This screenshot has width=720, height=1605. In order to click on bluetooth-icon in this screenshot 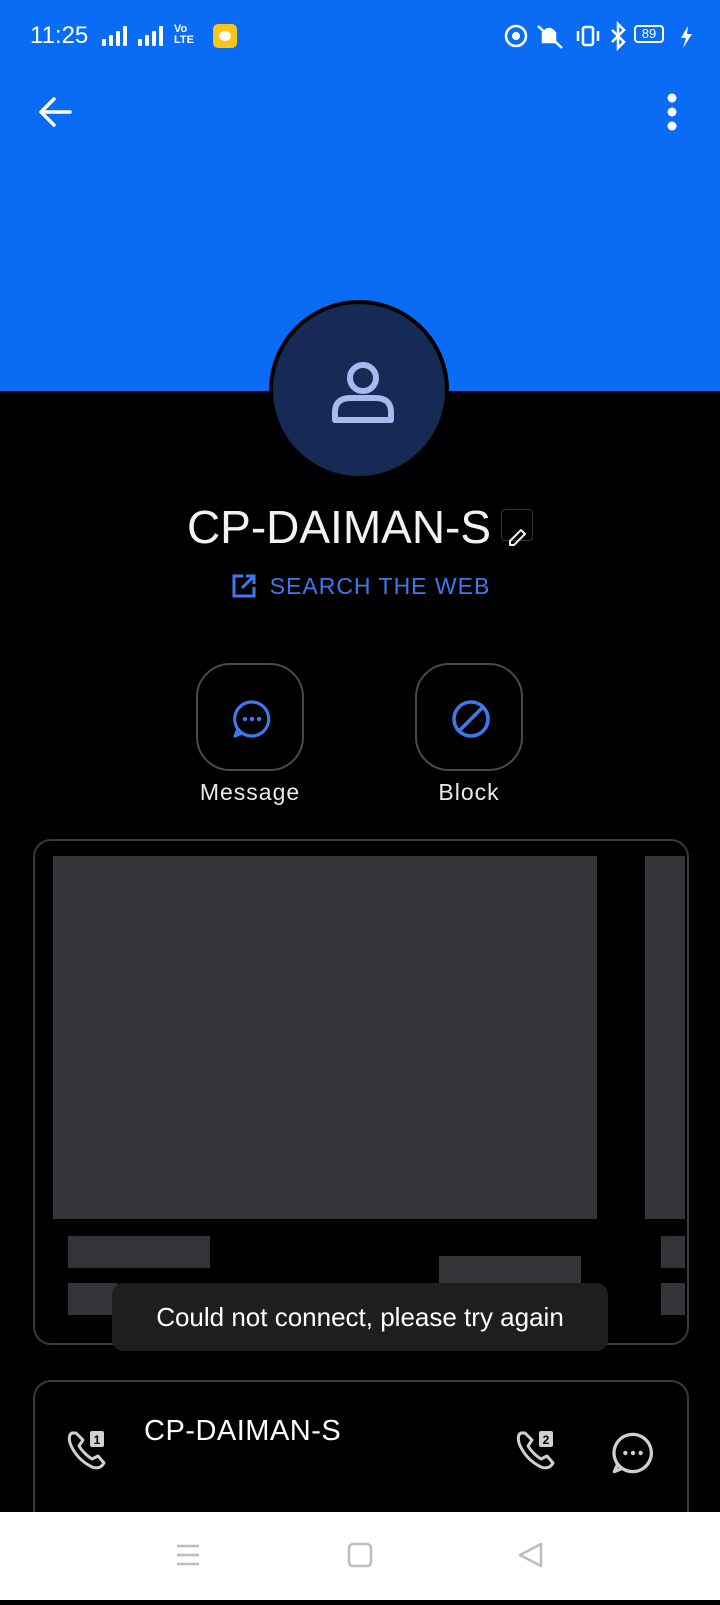, I will do `click(618, 36)`.